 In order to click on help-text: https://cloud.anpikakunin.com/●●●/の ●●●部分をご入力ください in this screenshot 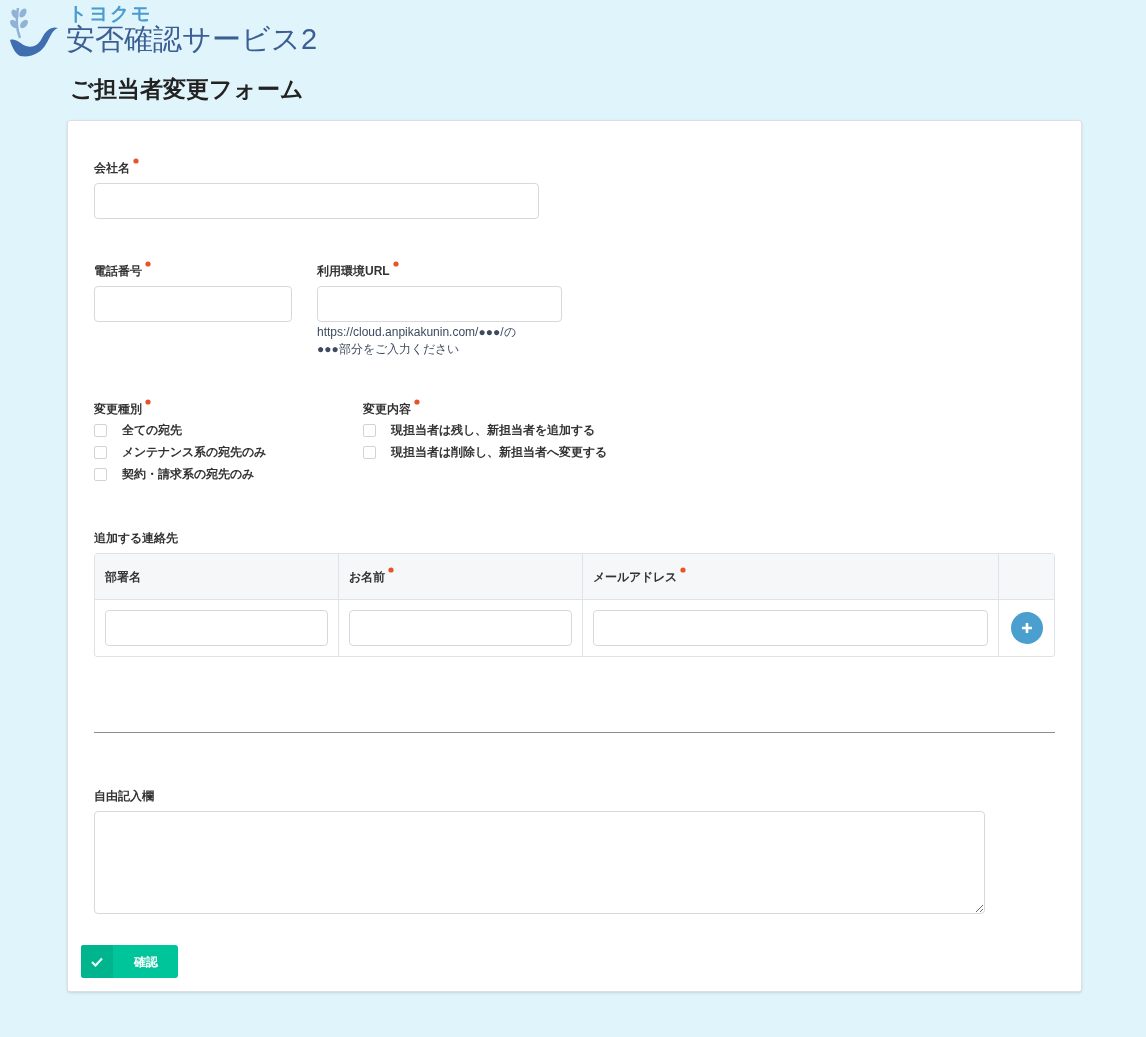, I will do `click(417, 341)`.